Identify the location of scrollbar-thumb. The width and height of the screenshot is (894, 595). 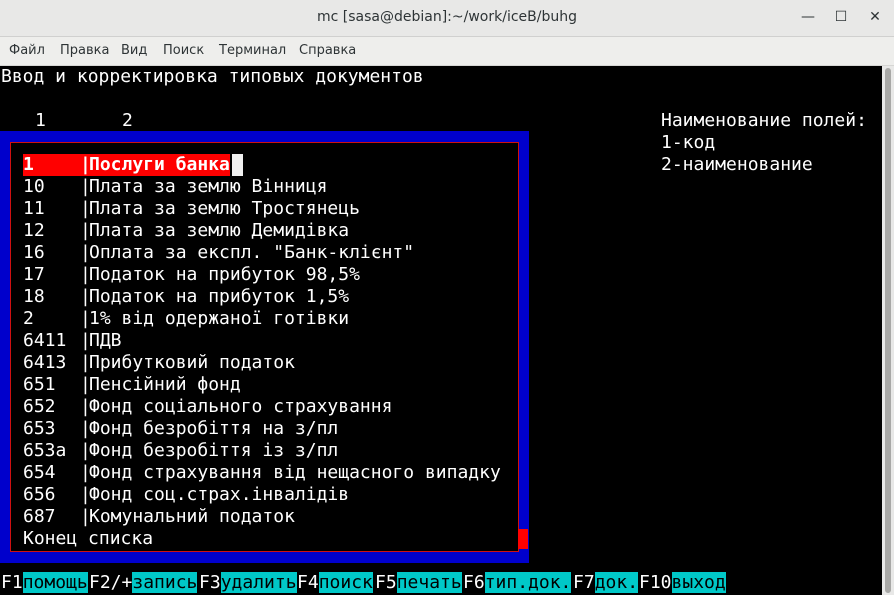
(888, 330).